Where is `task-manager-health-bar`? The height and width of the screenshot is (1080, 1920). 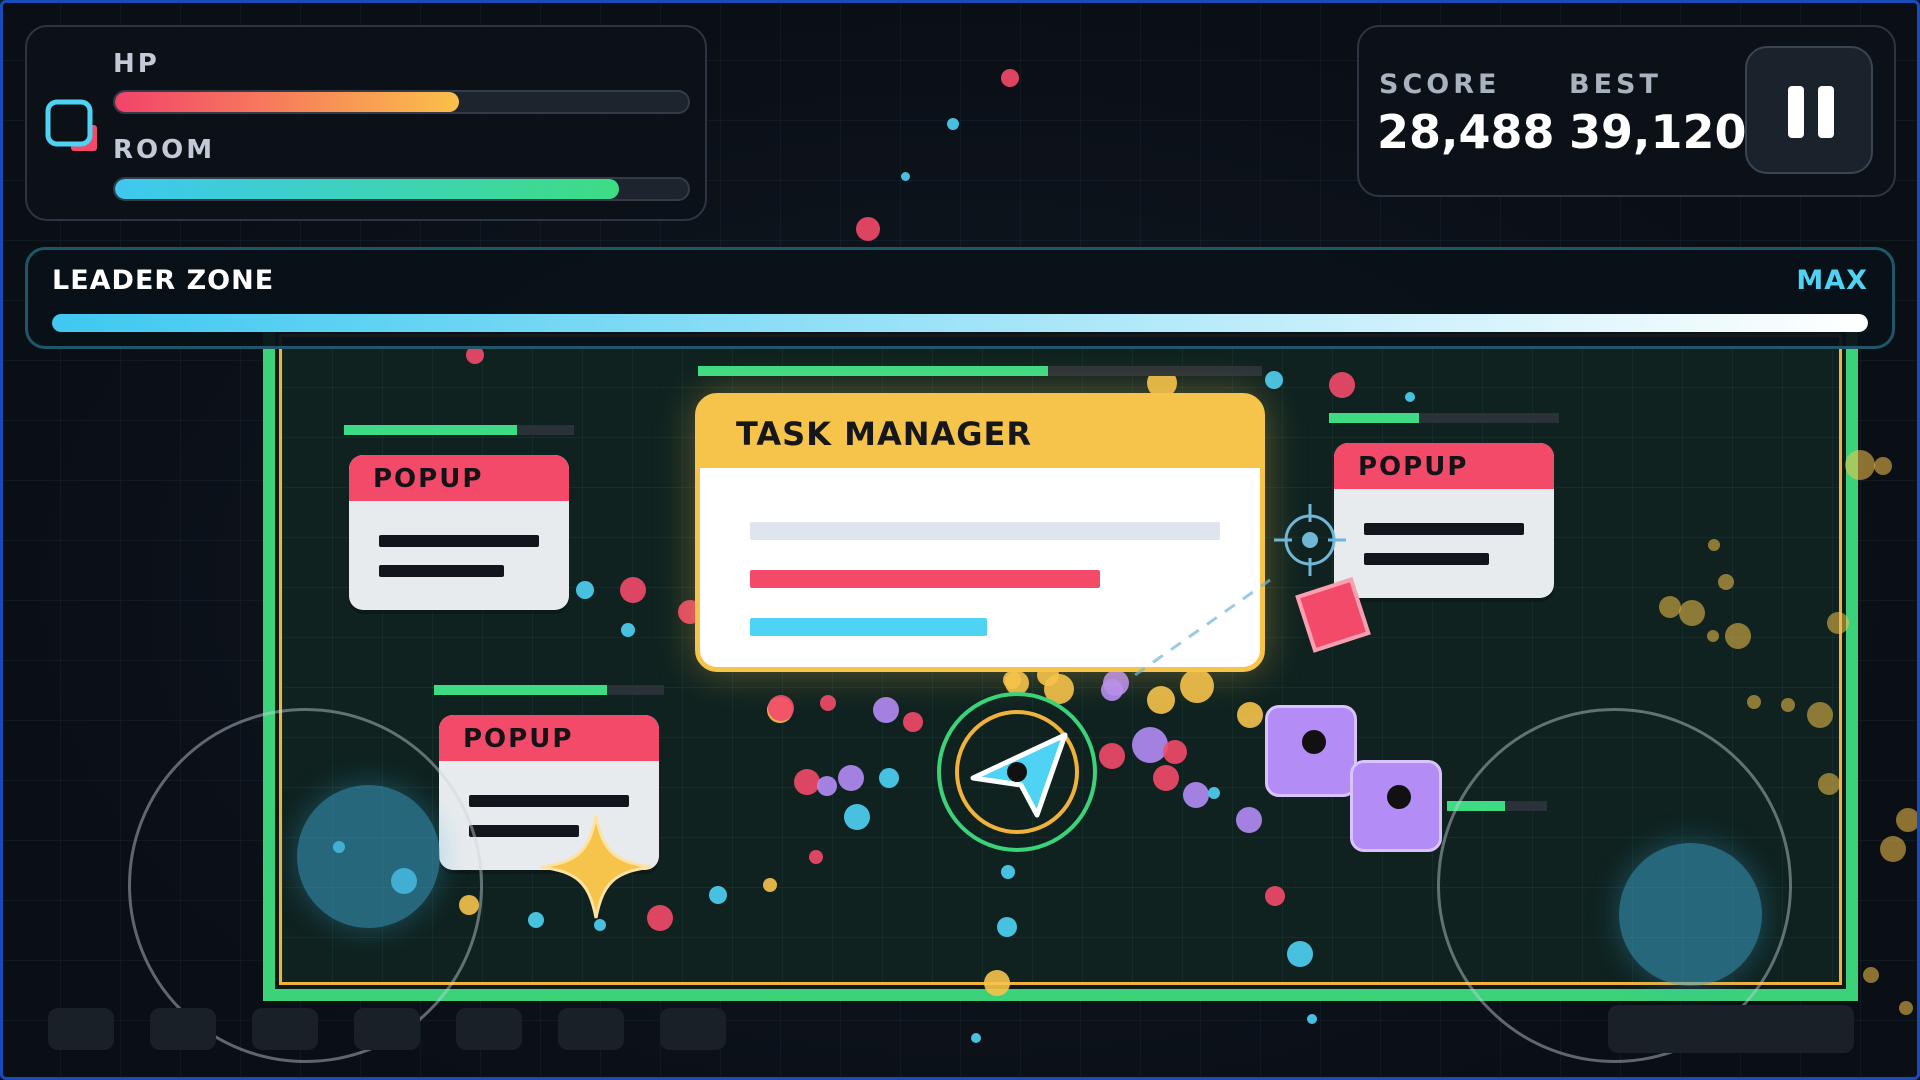
task-manager-health-bar is located at coordinates (980, 371).